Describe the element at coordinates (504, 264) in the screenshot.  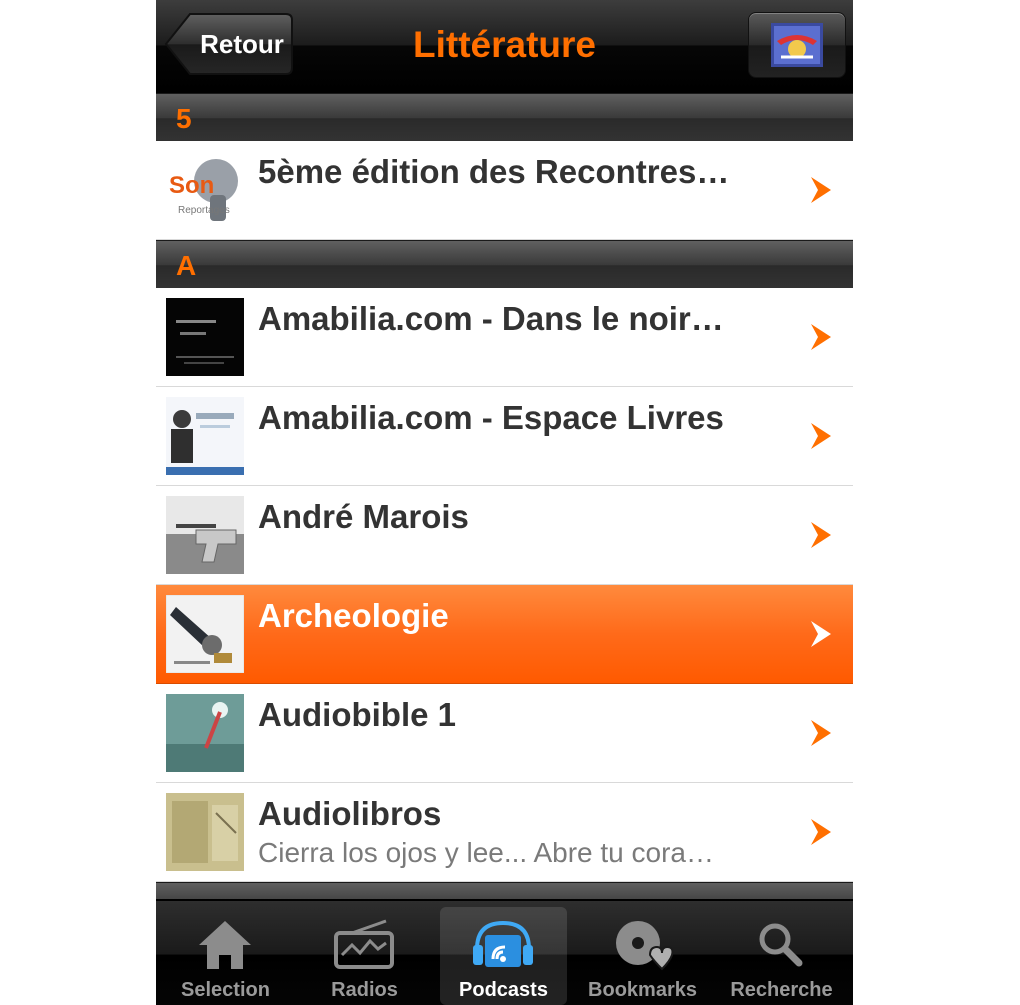
I see `section-header-a: A` at that location.